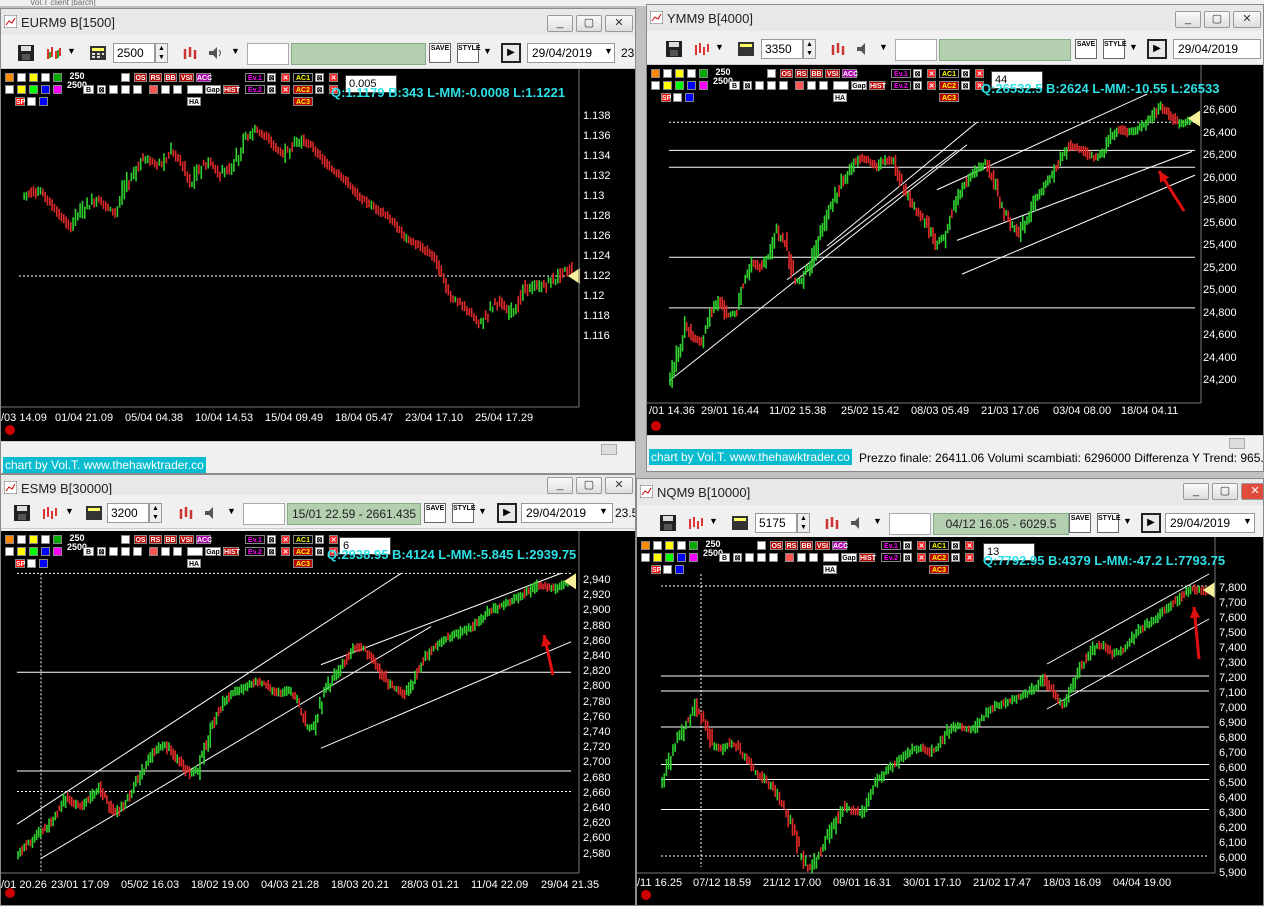 Image resolution: width=1264 pixels, height=906 pixels. I want to click on close-button: ✕, so click(1247, 19).